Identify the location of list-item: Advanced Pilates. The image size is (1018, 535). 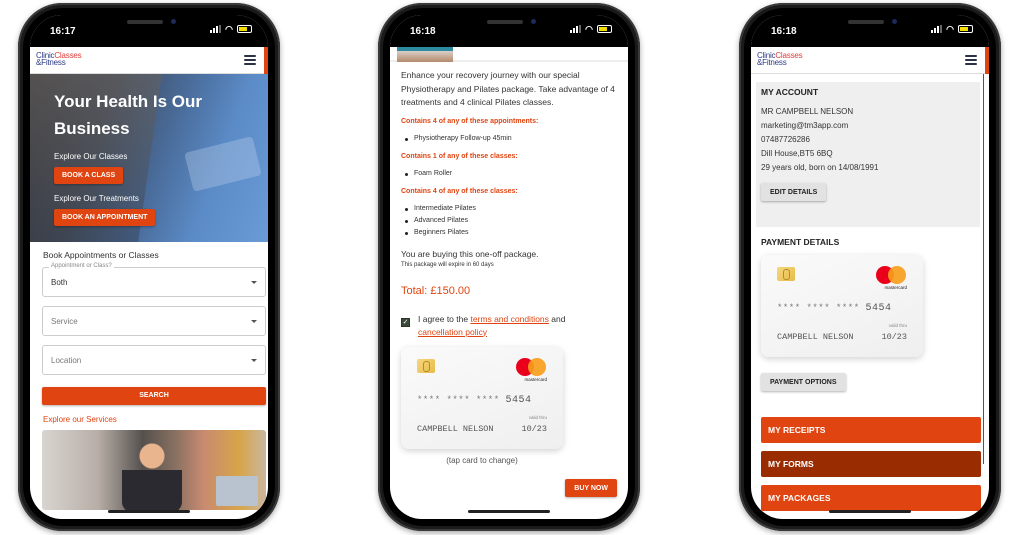
(509, 221).